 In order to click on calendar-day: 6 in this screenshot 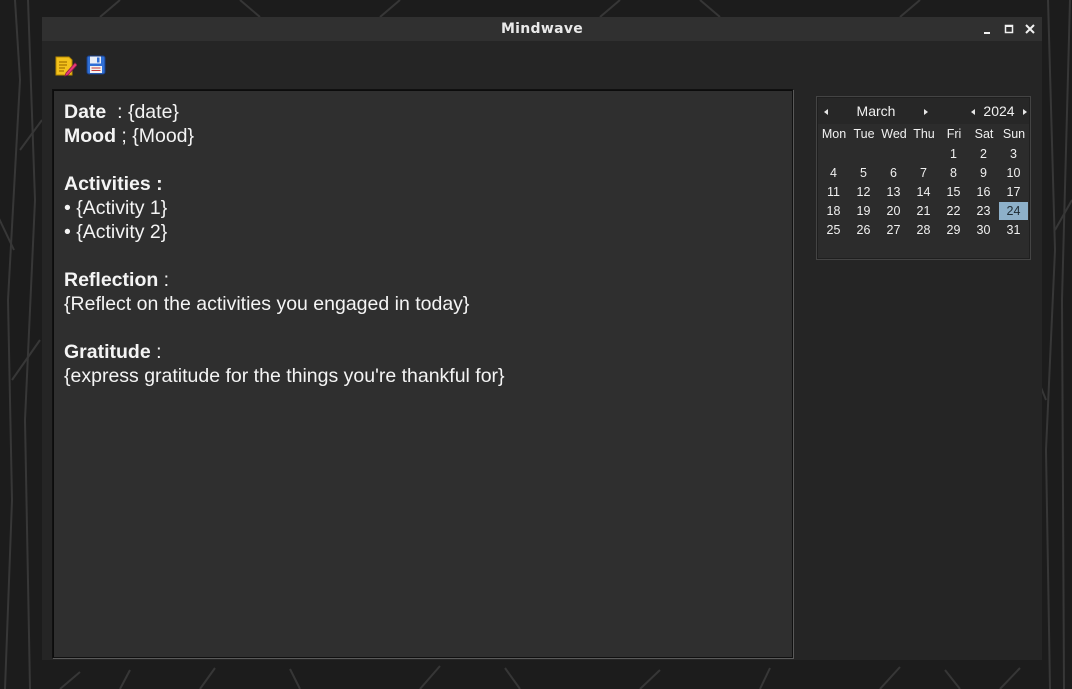, I will do `click(893, 173)`.